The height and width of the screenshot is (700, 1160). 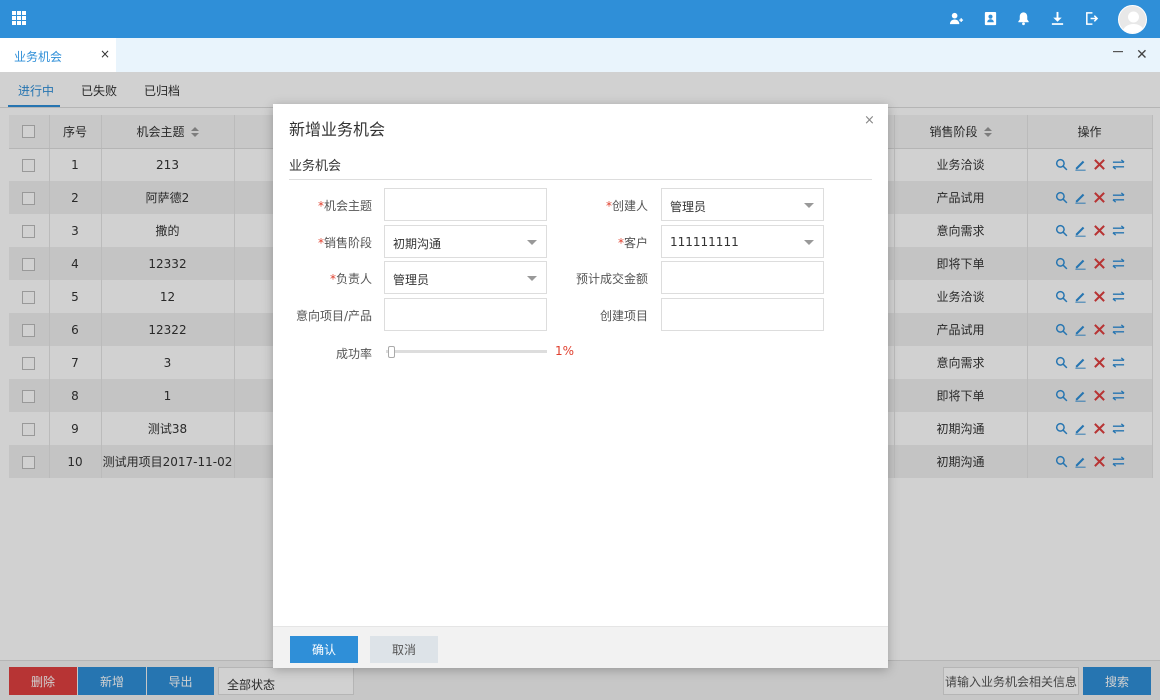 I want to click on label-expected-amount: 预计成交金额, so click(x=611, y=279).